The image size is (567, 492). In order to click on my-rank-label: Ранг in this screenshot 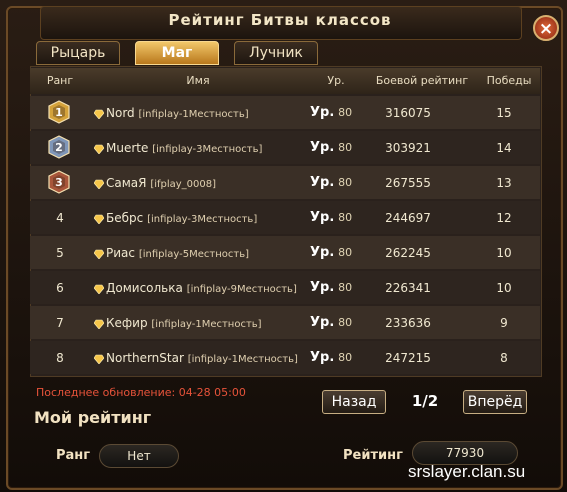, I will do `click(73, 455)`.